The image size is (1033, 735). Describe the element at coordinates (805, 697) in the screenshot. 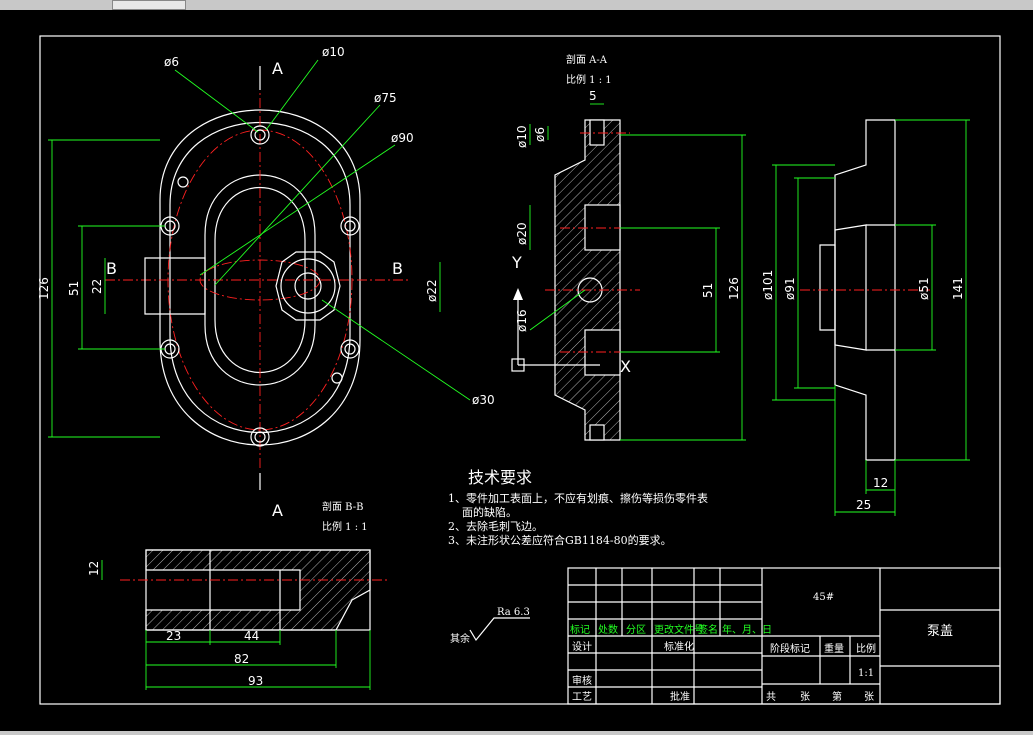

I see `tb-sheet-unit1: 张` at that location.